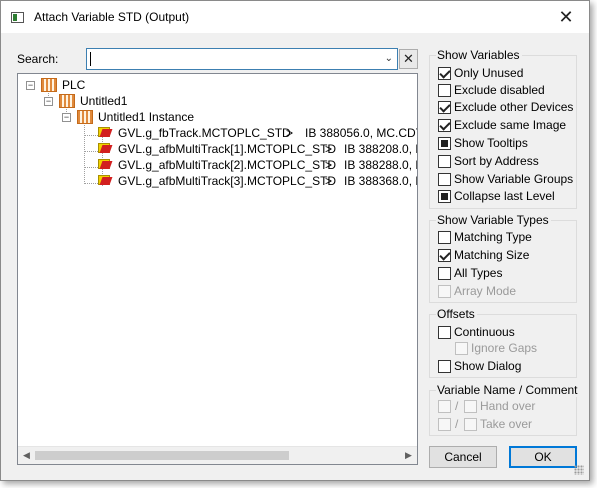 The height and width of the screenshot is (488, 597). I want to click on variable-name: GVL.g_afbMultiTrack[3].MCTOPLC_STD, so click(227, 181).